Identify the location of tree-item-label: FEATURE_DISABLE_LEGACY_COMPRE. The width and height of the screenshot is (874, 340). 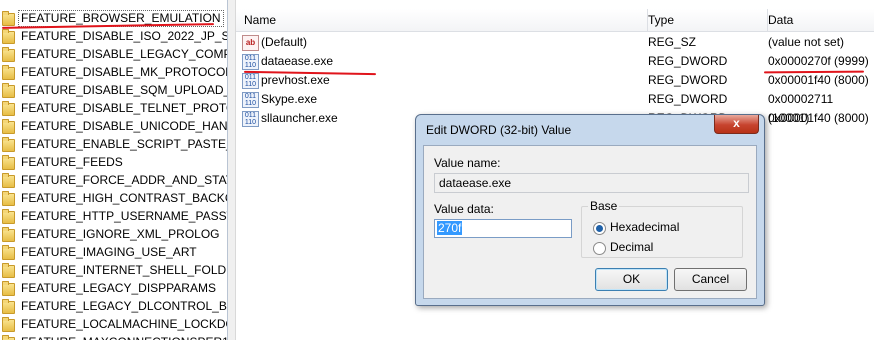
(124, 54).